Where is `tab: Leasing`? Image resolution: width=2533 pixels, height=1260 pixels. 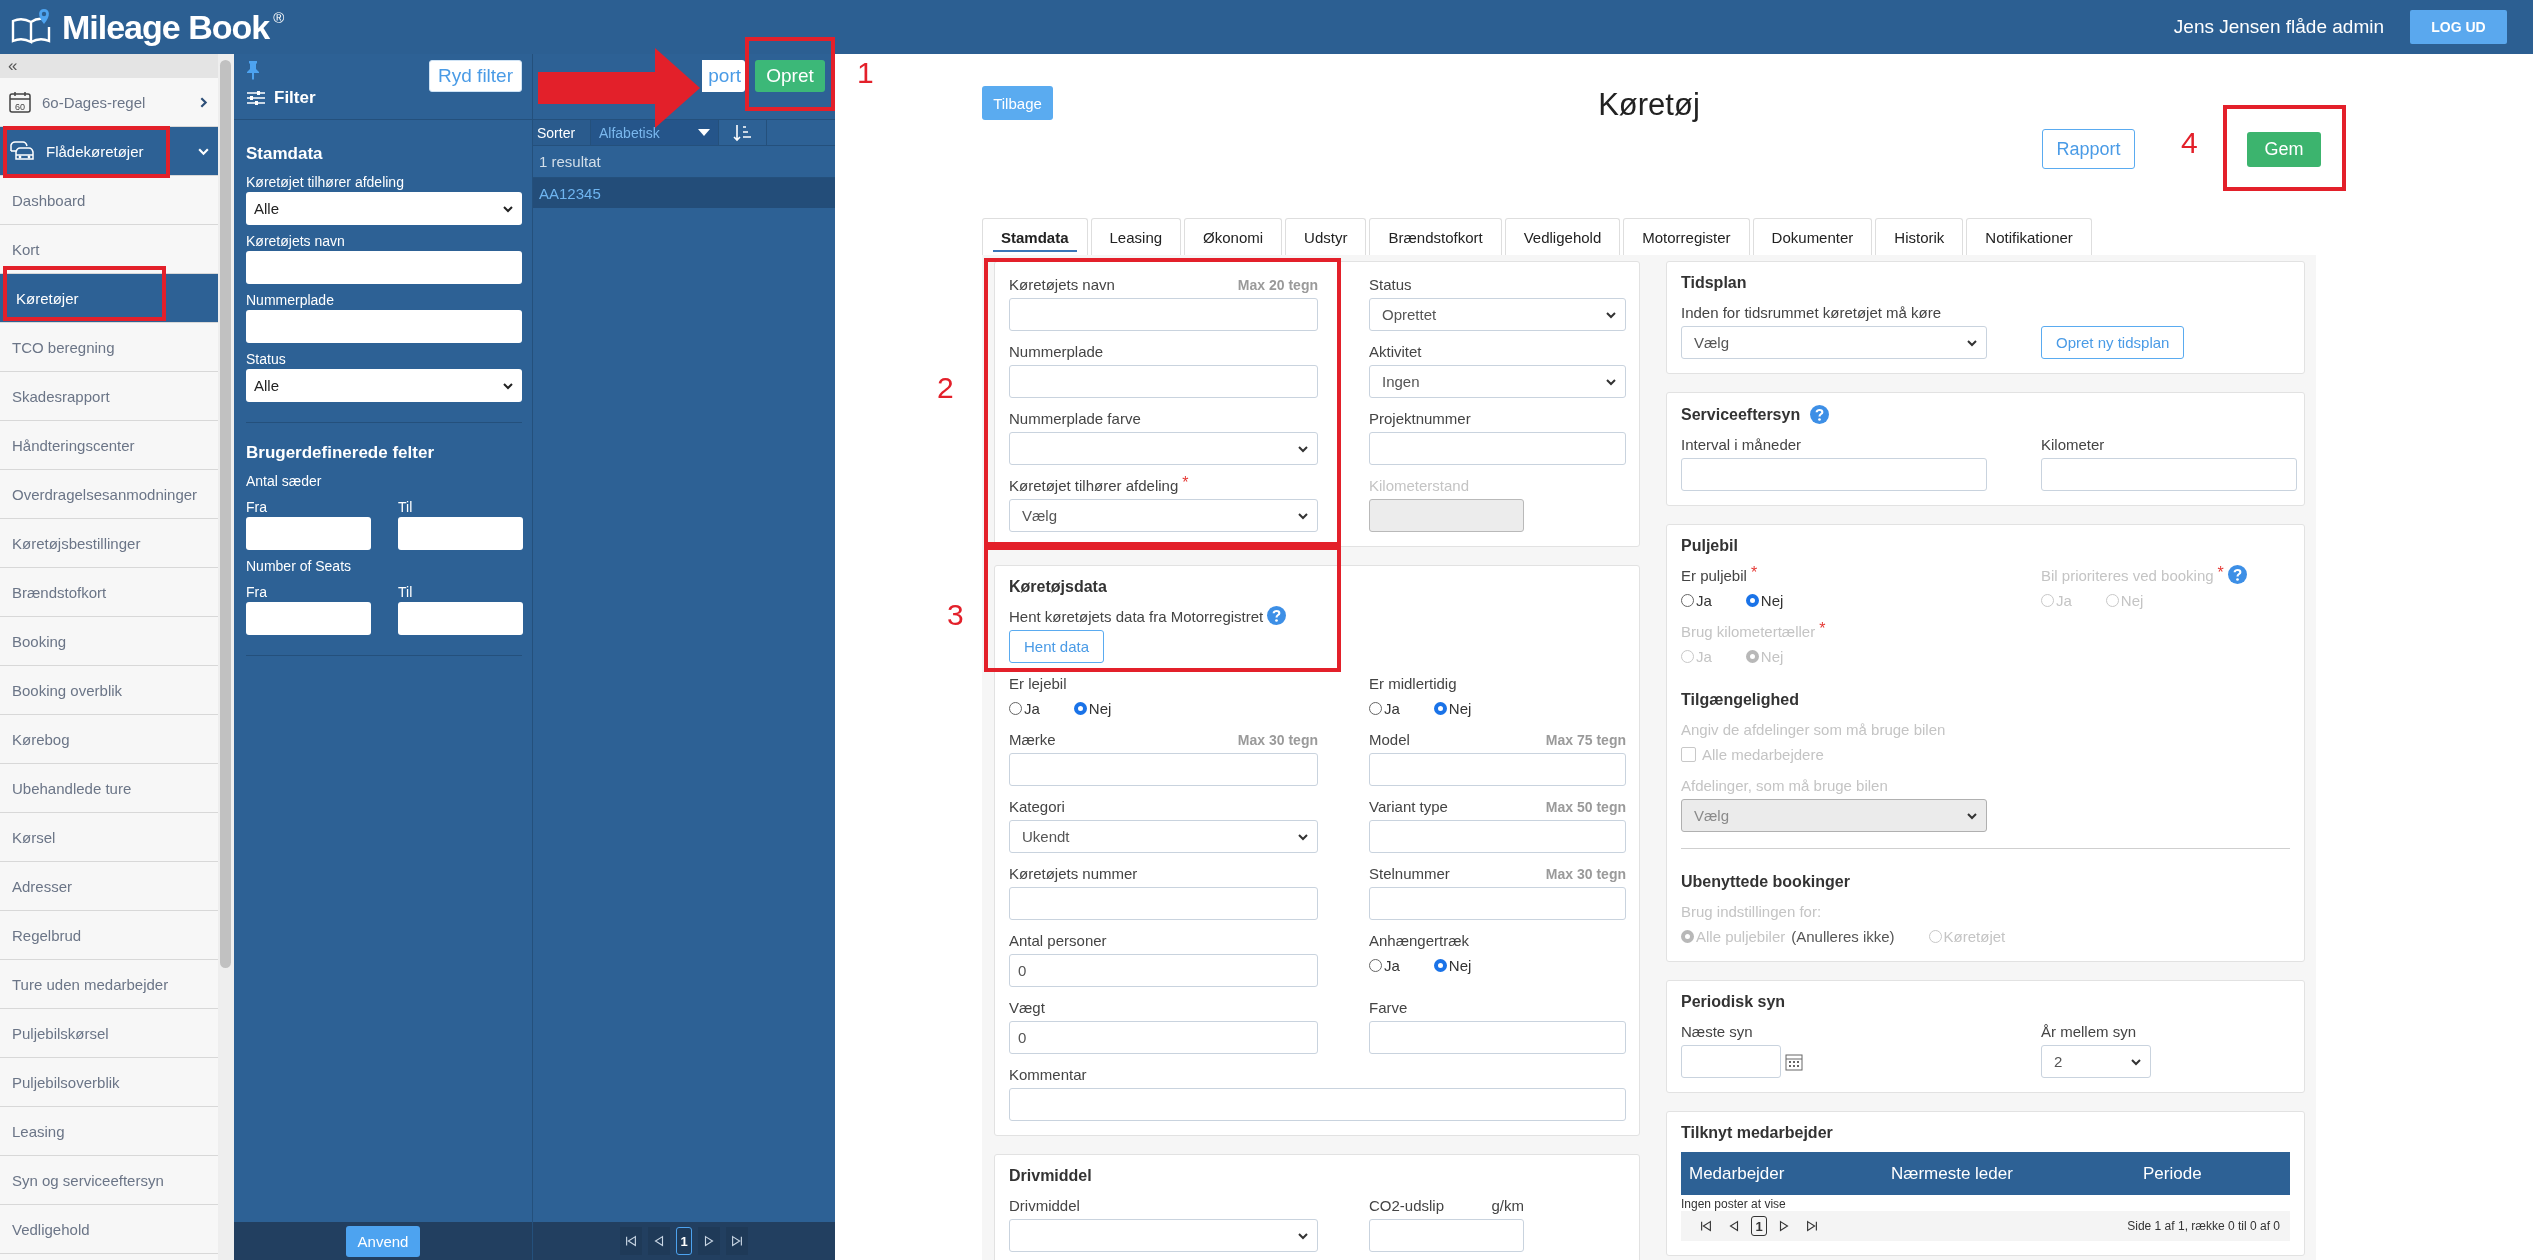
tab: Leasing is located at coordinates (1136, 236).